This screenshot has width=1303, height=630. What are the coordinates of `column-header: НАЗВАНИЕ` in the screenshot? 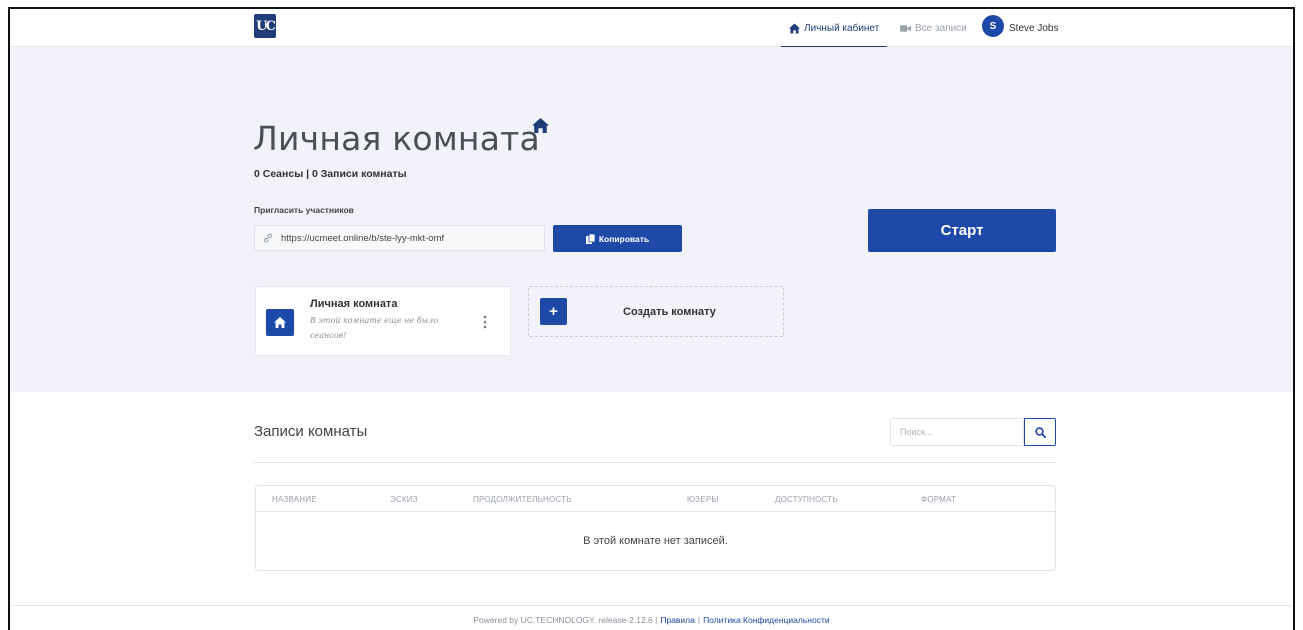 It's located at (294, 499).